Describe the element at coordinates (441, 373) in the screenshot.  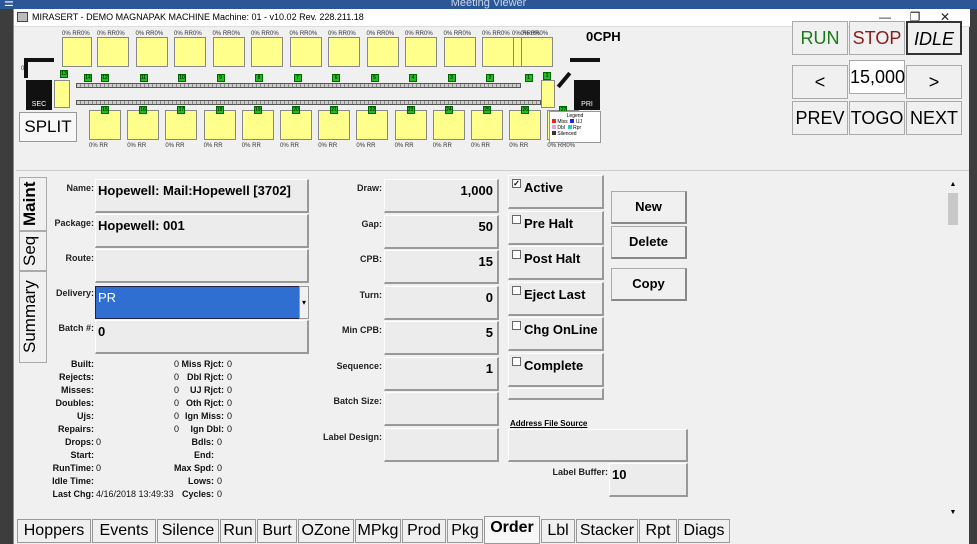
I see `sequence-field: 1` at that location.